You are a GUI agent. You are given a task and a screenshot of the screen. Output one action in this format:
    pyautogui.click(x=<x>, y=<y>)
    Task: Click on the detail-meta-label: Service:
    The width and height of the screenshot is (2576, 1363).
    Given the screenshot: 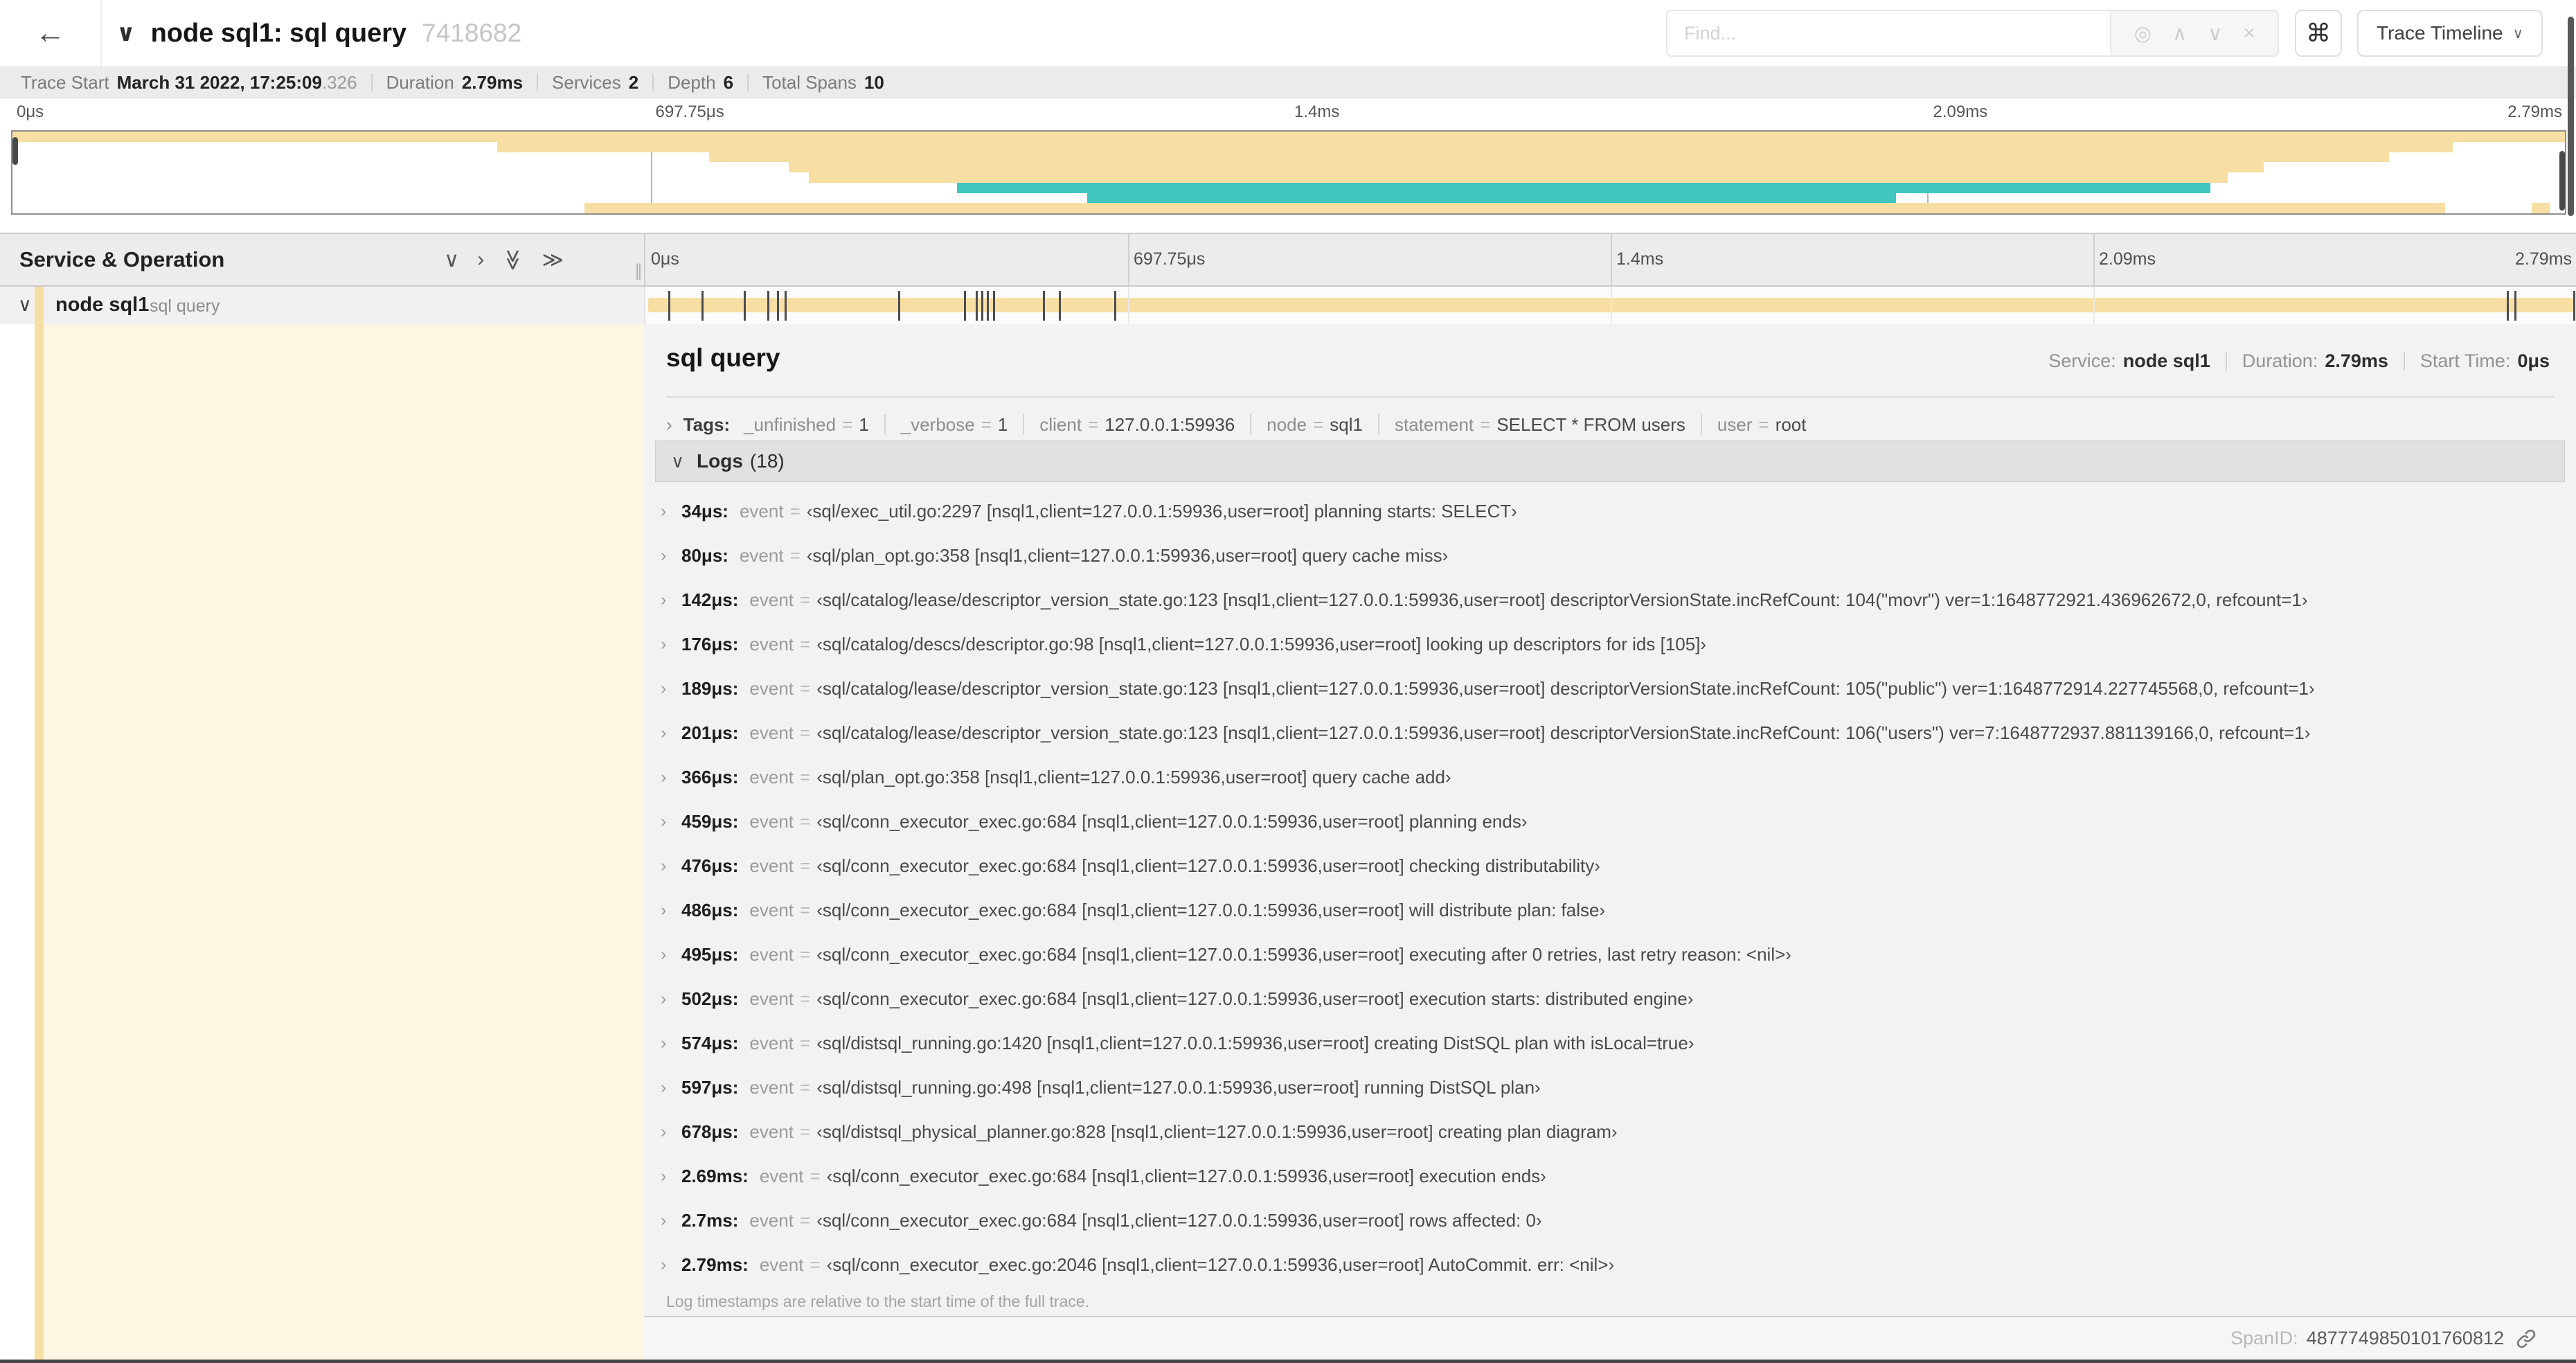 What is the action you would take?
    pyautogui.click(x=2082, y=361)
    